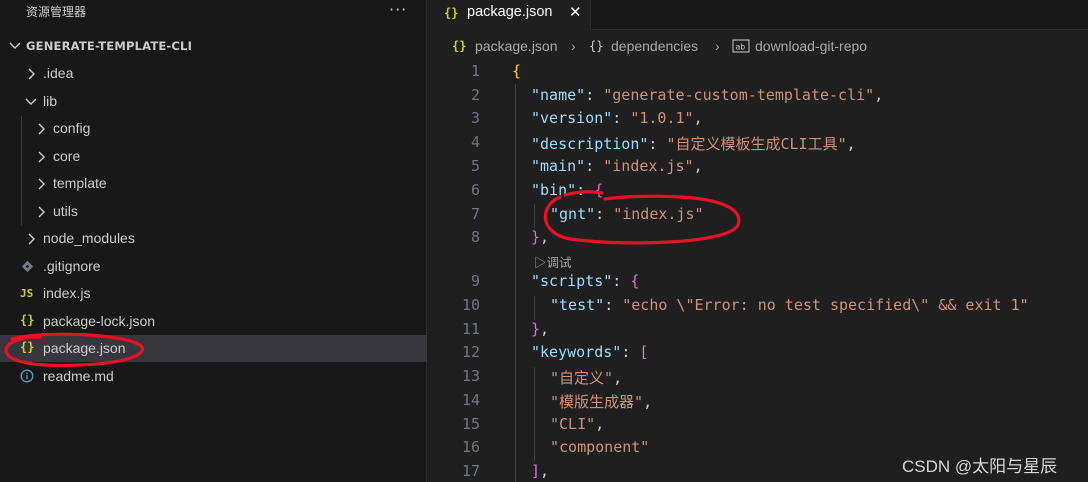 The image size is (1088, 482). I want to click on line-number: 4, so click(475, 142).